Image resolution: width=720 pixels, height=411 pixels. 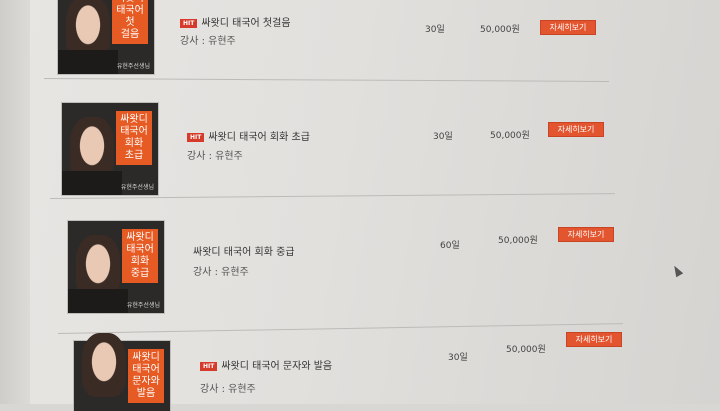 I want to click on course-thumbnail: 싸왓디 태국어 회화 초급 유현주선생님, so click(x=110, y=149).